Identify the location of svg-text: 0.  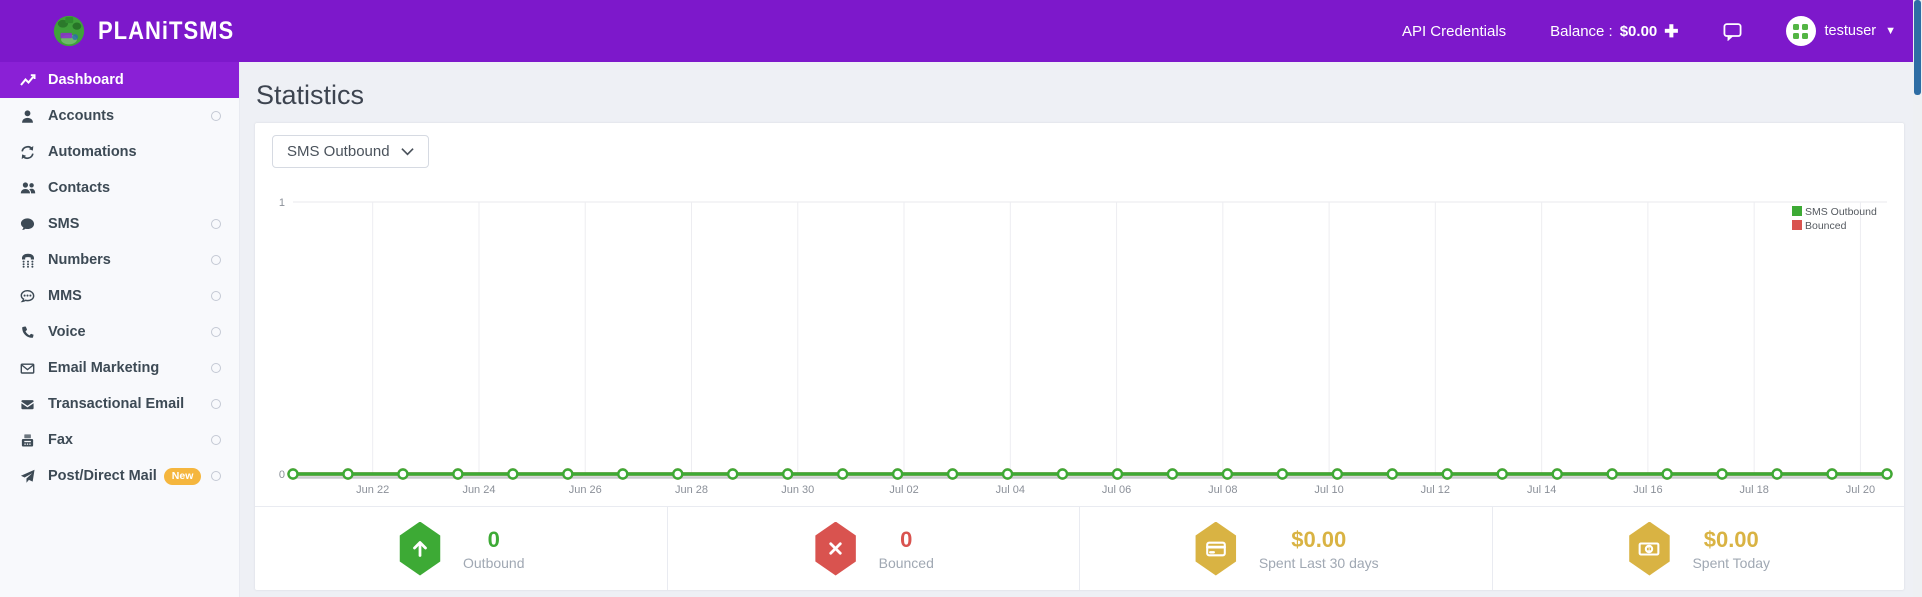
(282, 475).